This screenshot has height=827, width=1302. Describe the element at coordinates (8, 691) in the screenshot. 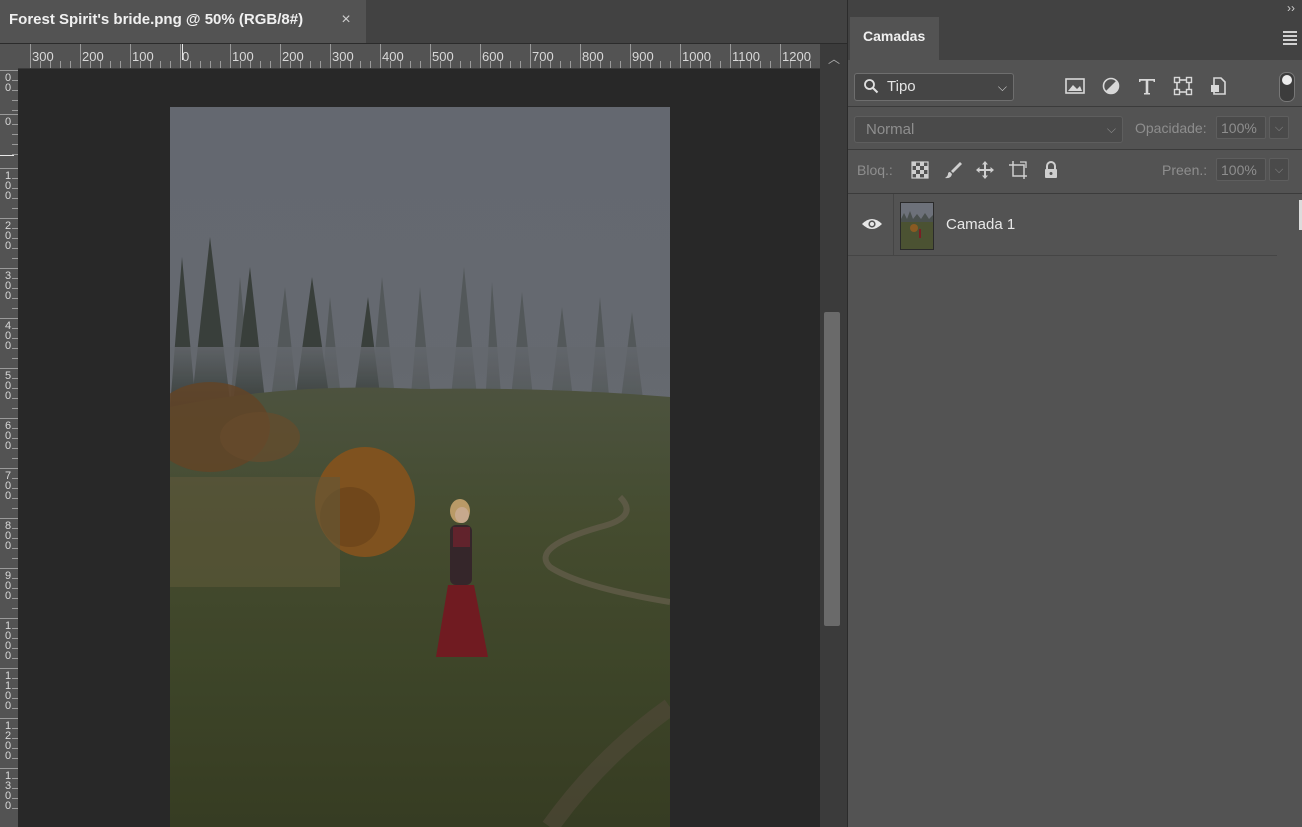

I see `ruler-label: 1 1 0 0` at that location.